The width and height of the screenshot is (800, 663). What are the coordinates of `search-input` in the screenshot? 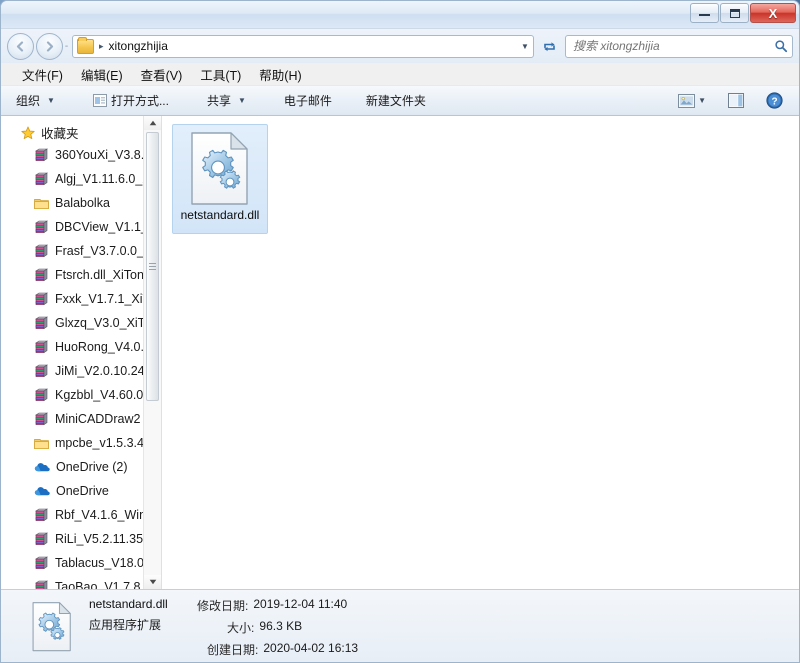 It's located at (668, 46).